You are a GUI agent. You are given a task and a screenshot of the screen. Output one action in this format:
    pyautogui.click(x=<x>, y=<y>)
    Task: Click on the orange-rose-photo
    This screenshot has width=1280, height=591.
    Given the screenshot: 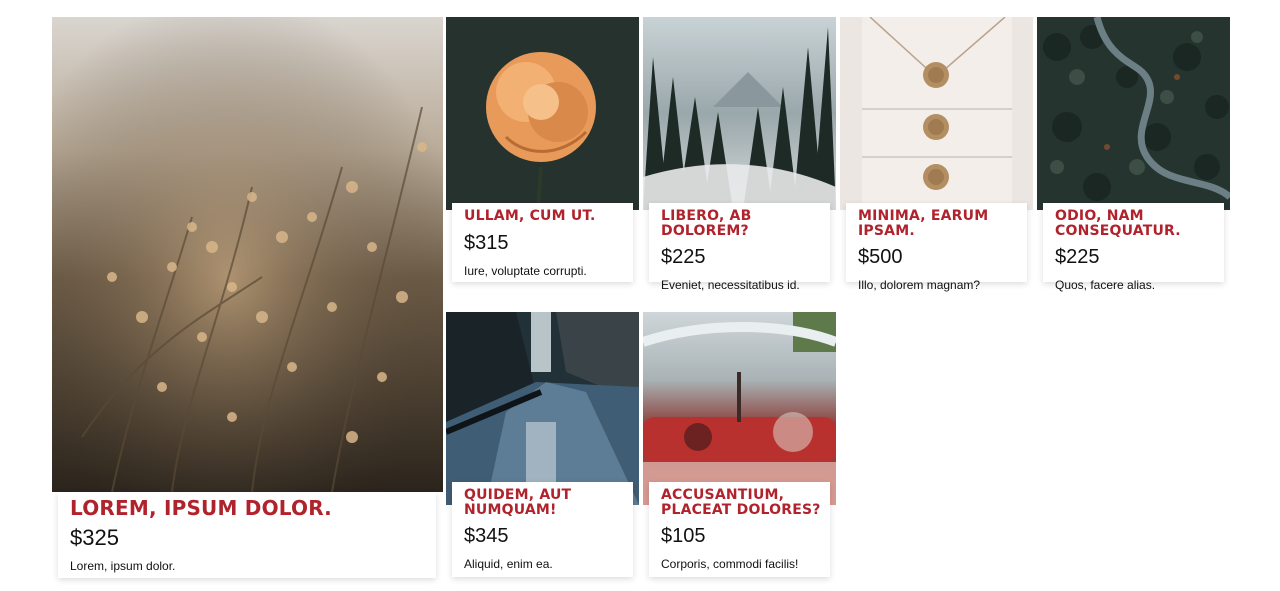 What is the action you would take?
    pyautogui.click(x=542, y=113)
    